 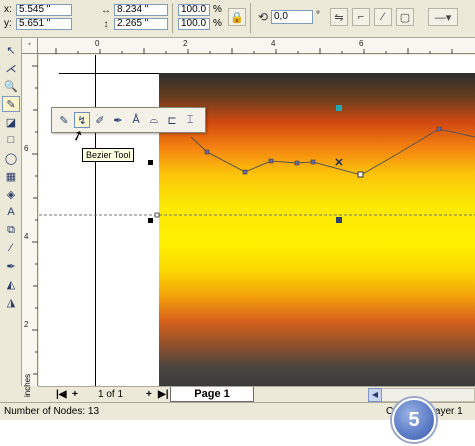 I want to click on width-icon: ↔, so click(x=106, y=10).